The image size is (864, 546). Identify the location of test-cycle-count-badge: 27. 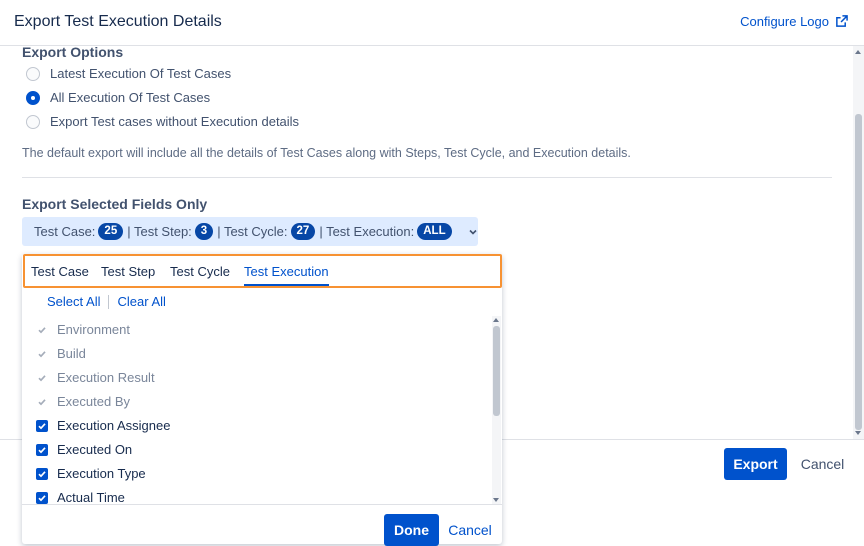
(303, 231).